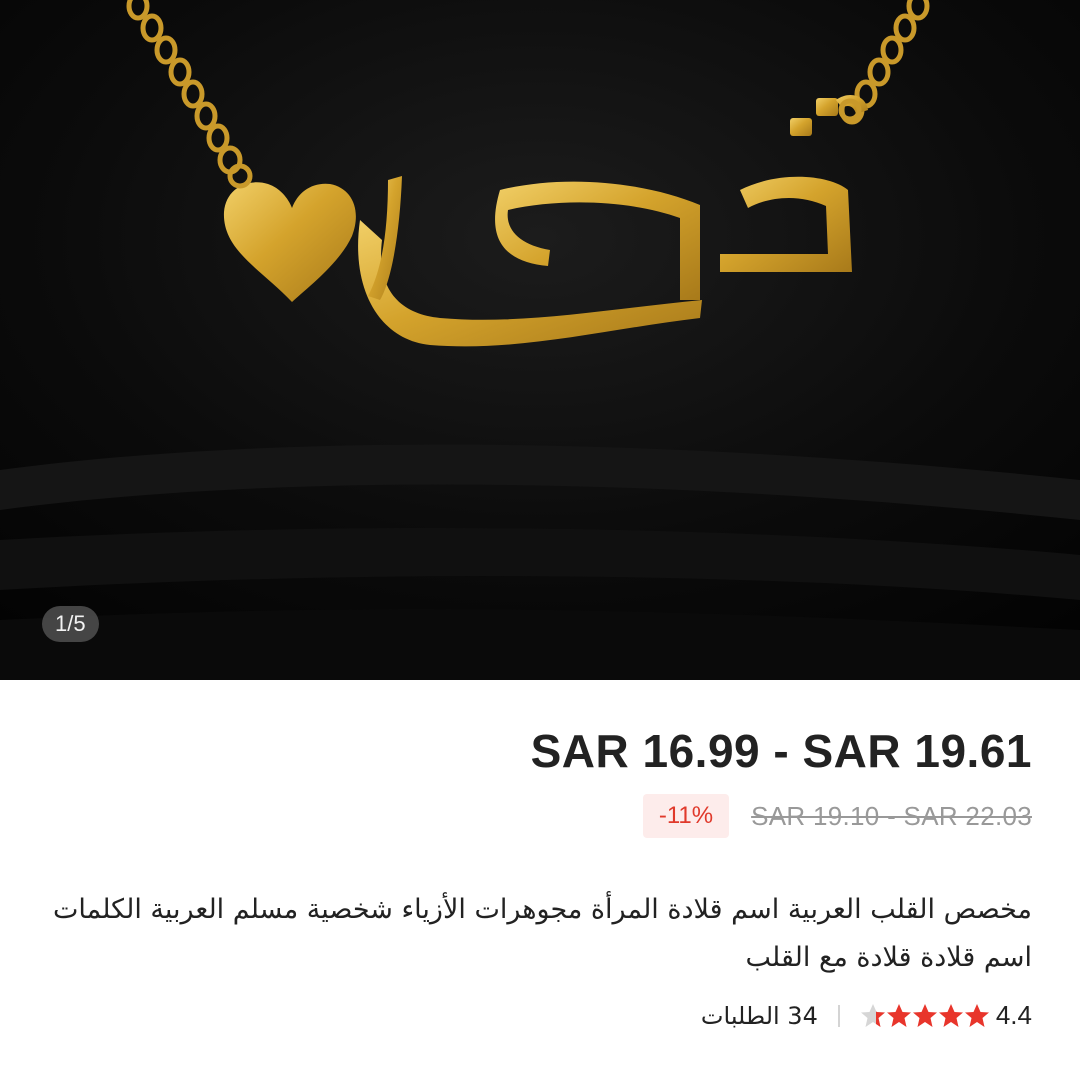 The height and width of the screenshot is (1080, 1080). Describe the element at coordinates (70, 624) in the screenshot. I see `image-counter: 1/5` at that location.